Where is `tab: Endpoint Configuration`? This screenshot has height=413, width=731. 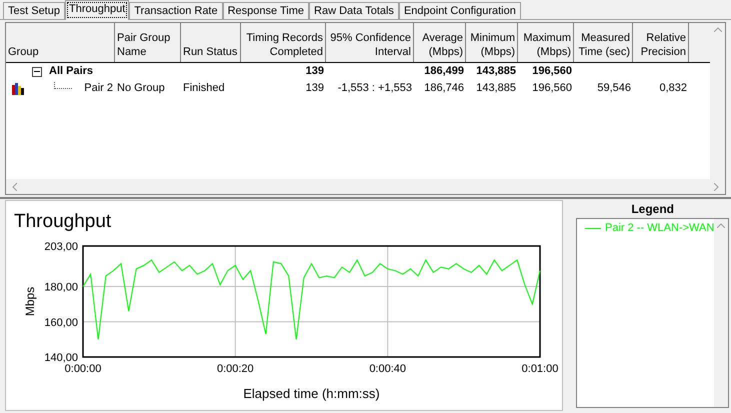
tab: Endpoint Configuration is located at coordinates (459, 10).